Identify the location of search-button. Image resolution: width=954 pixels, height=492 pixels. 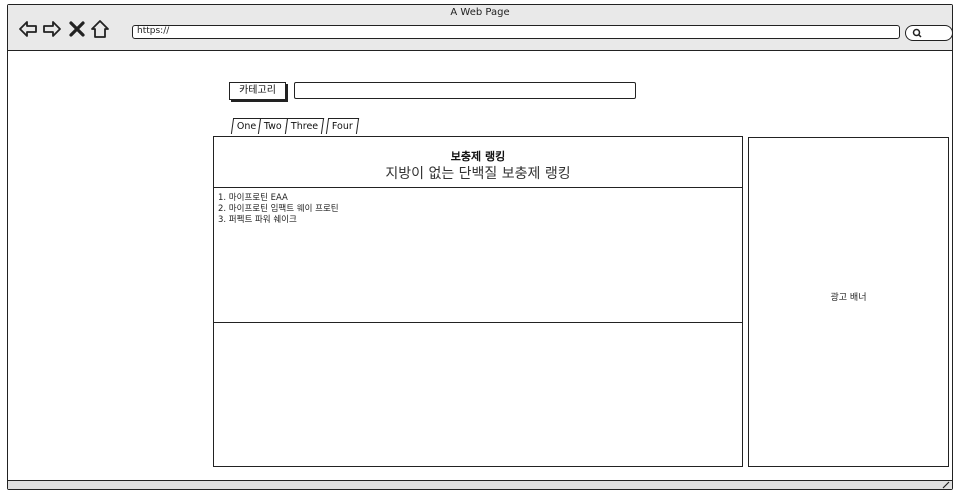
(929, 33).